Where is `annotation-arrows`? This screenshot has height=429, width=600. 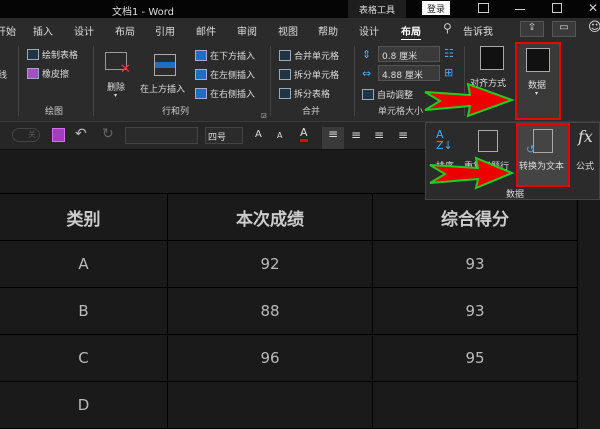
annotation-arrows is located at coordinates (469, 136).